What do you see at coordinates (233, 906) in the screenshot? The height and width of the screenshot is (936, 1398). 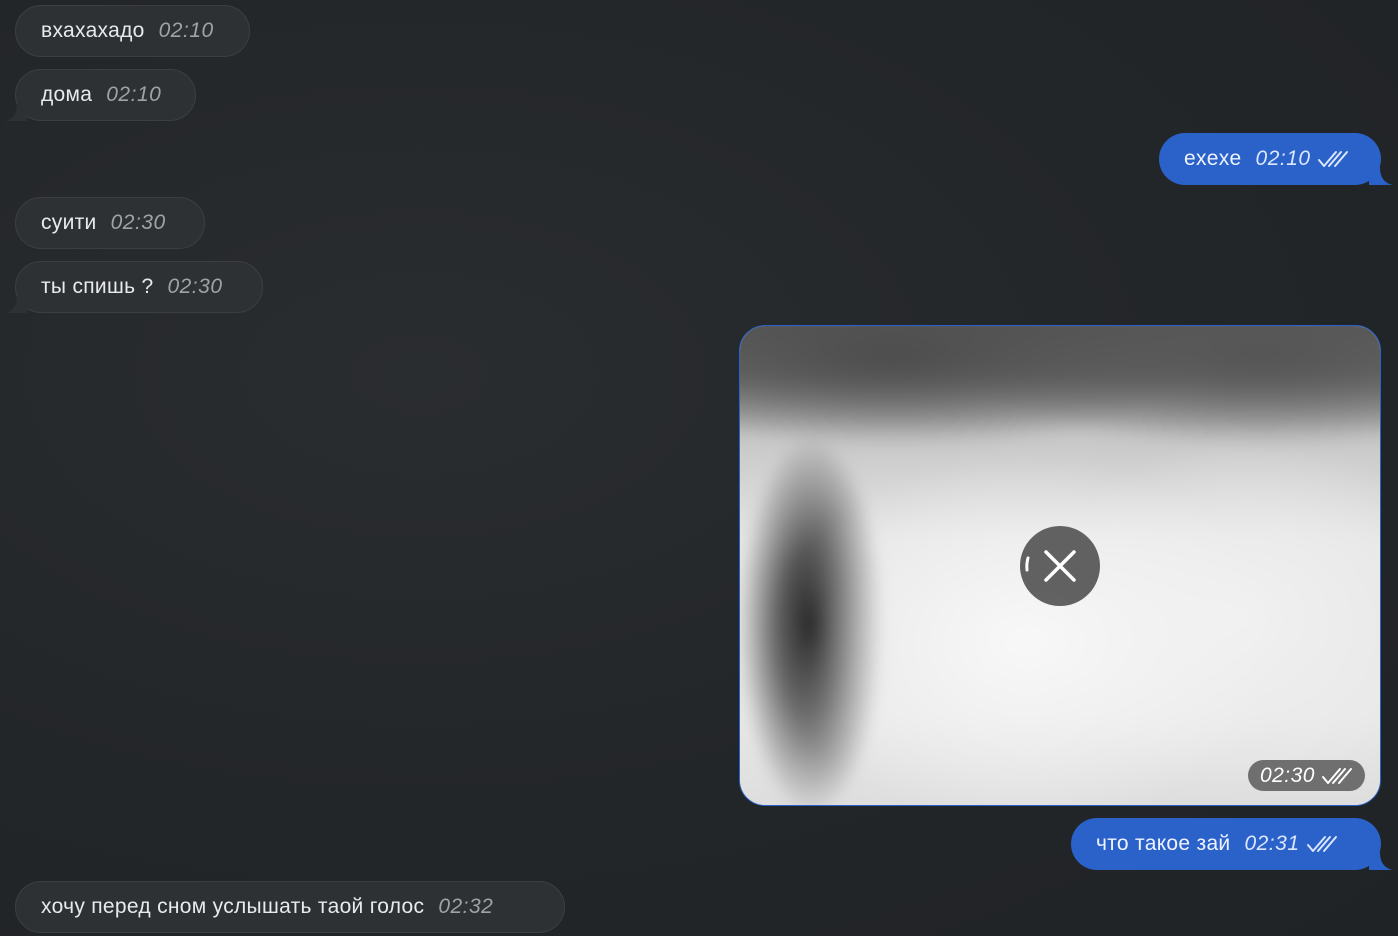 I see `message-text: хочу перед сном услышать таой голос` at bounding box center [233, 906].